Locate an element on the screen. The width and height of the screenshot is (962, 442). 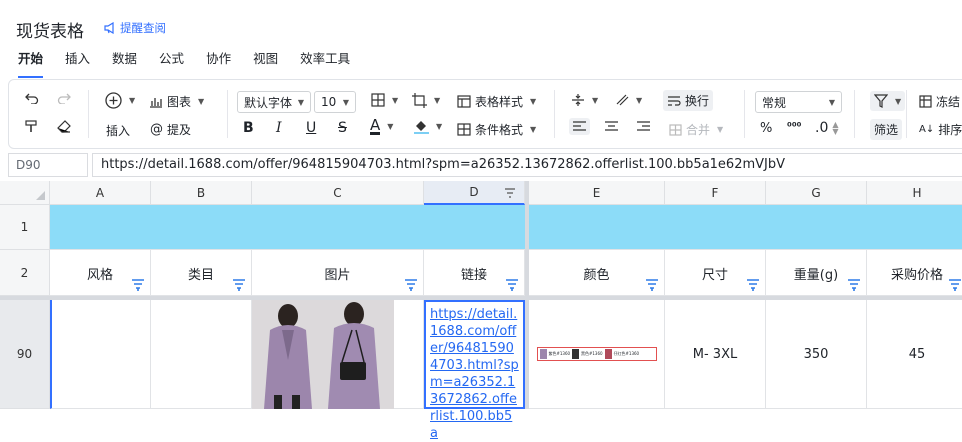
chart-dropdown: 图表 ▼ is located at coordinates (176, 101).